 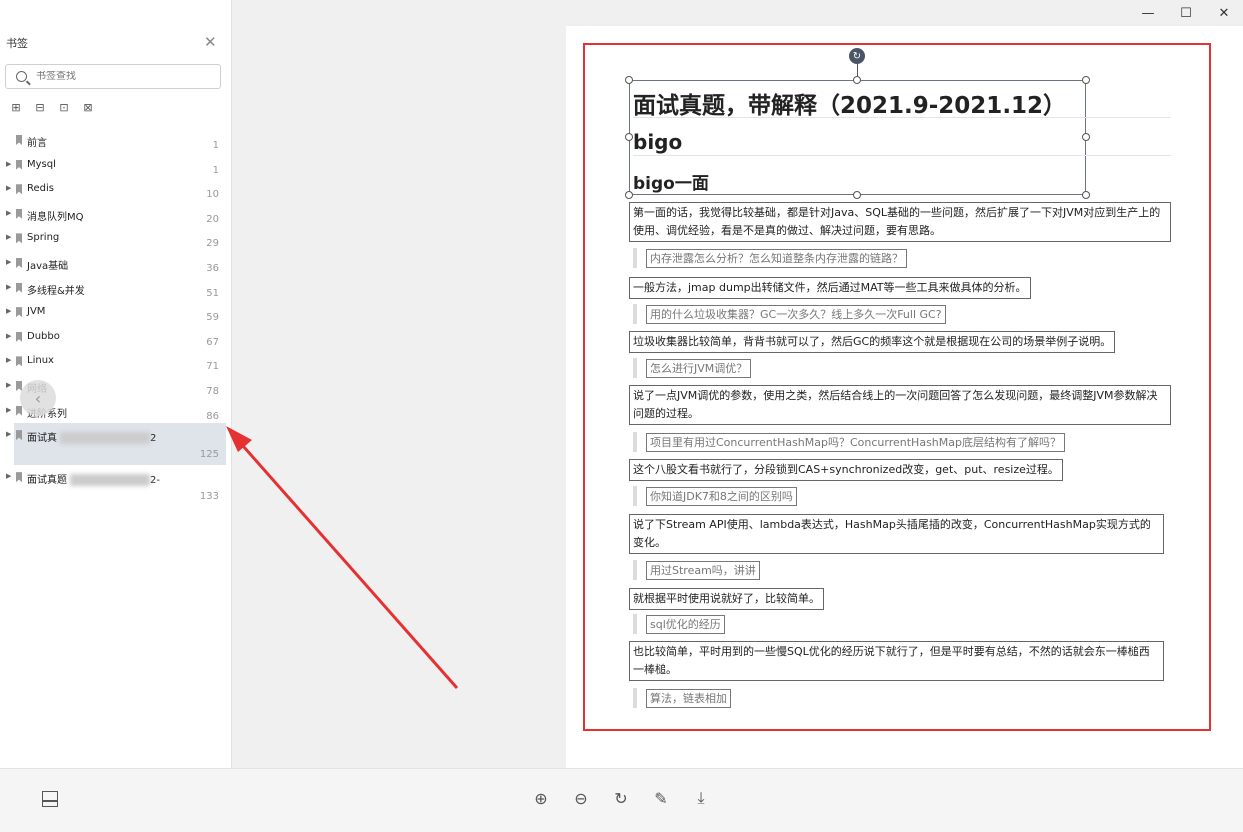 What do you see at coordinates (212, 268) in the screenshot?
I see `bookmark-page: 36` at bounding box center [212, 268].